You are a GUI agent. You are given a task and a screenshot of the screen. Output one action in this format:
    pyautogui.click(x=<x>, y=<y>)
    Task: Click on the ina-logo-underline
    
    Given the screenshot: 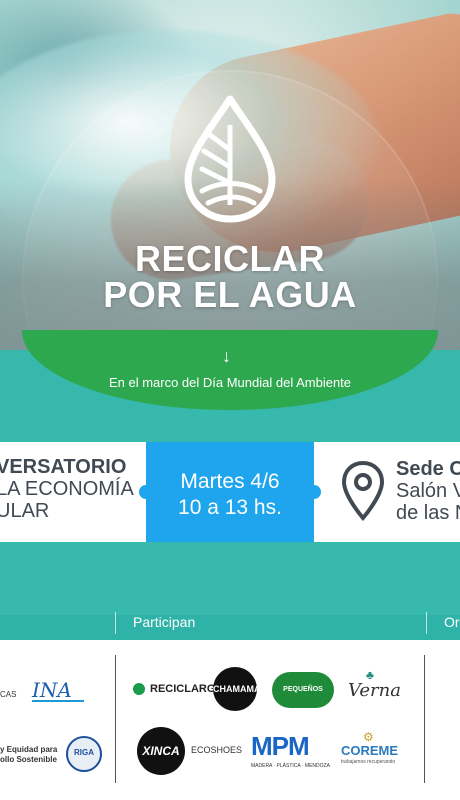 What is the action you would take?
    pyautogui.click(x=58, y=701)
    